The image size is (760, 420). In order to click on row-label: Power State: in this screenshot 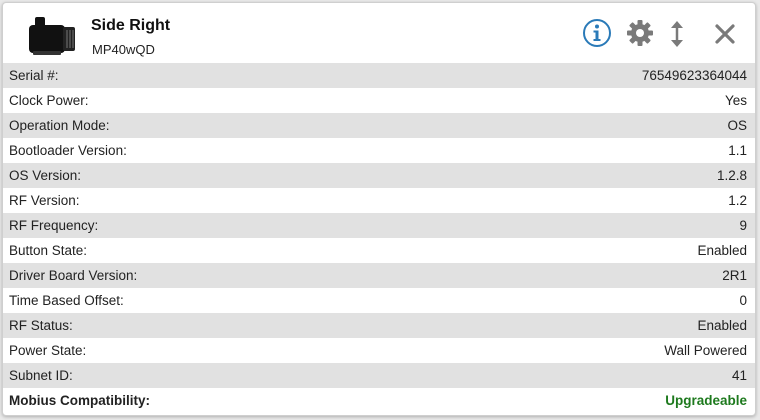, I will do `click(48, 350)`.